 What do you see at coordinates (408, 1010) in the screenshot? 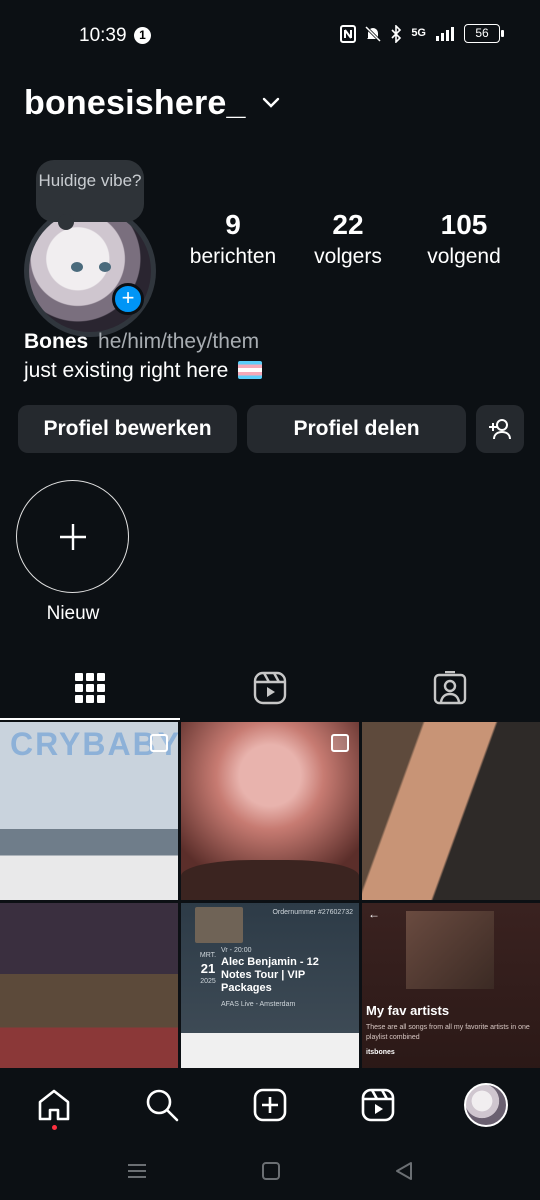
I see `playlist-title: My fav artists` at bounding box center [408, 1010].